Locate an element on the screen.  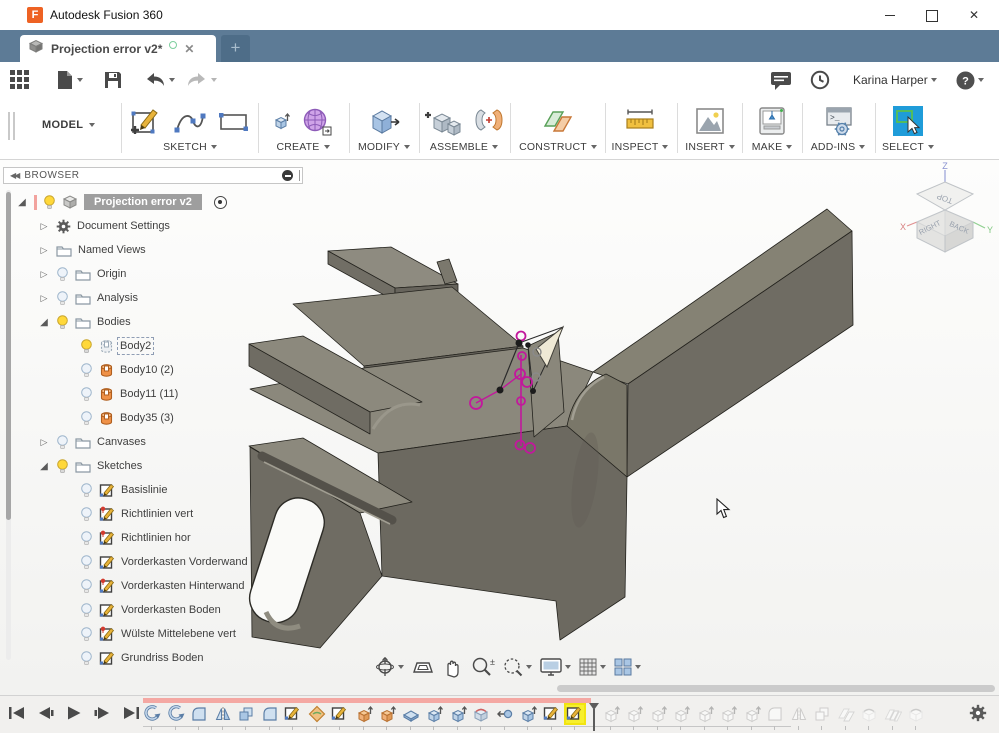
ribbon-group-label: CONSTRUCT is located at coordinates (558, 147).